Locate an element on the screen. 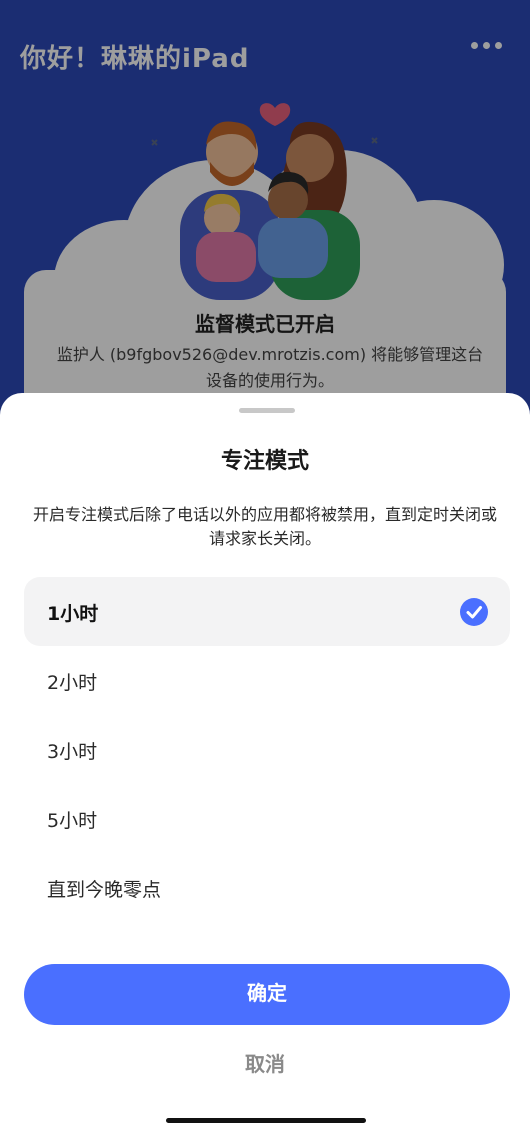 The height and width of the screenshot is (1124, 530). option-1-hour: 1小时 is located at coordinates (267, 611).